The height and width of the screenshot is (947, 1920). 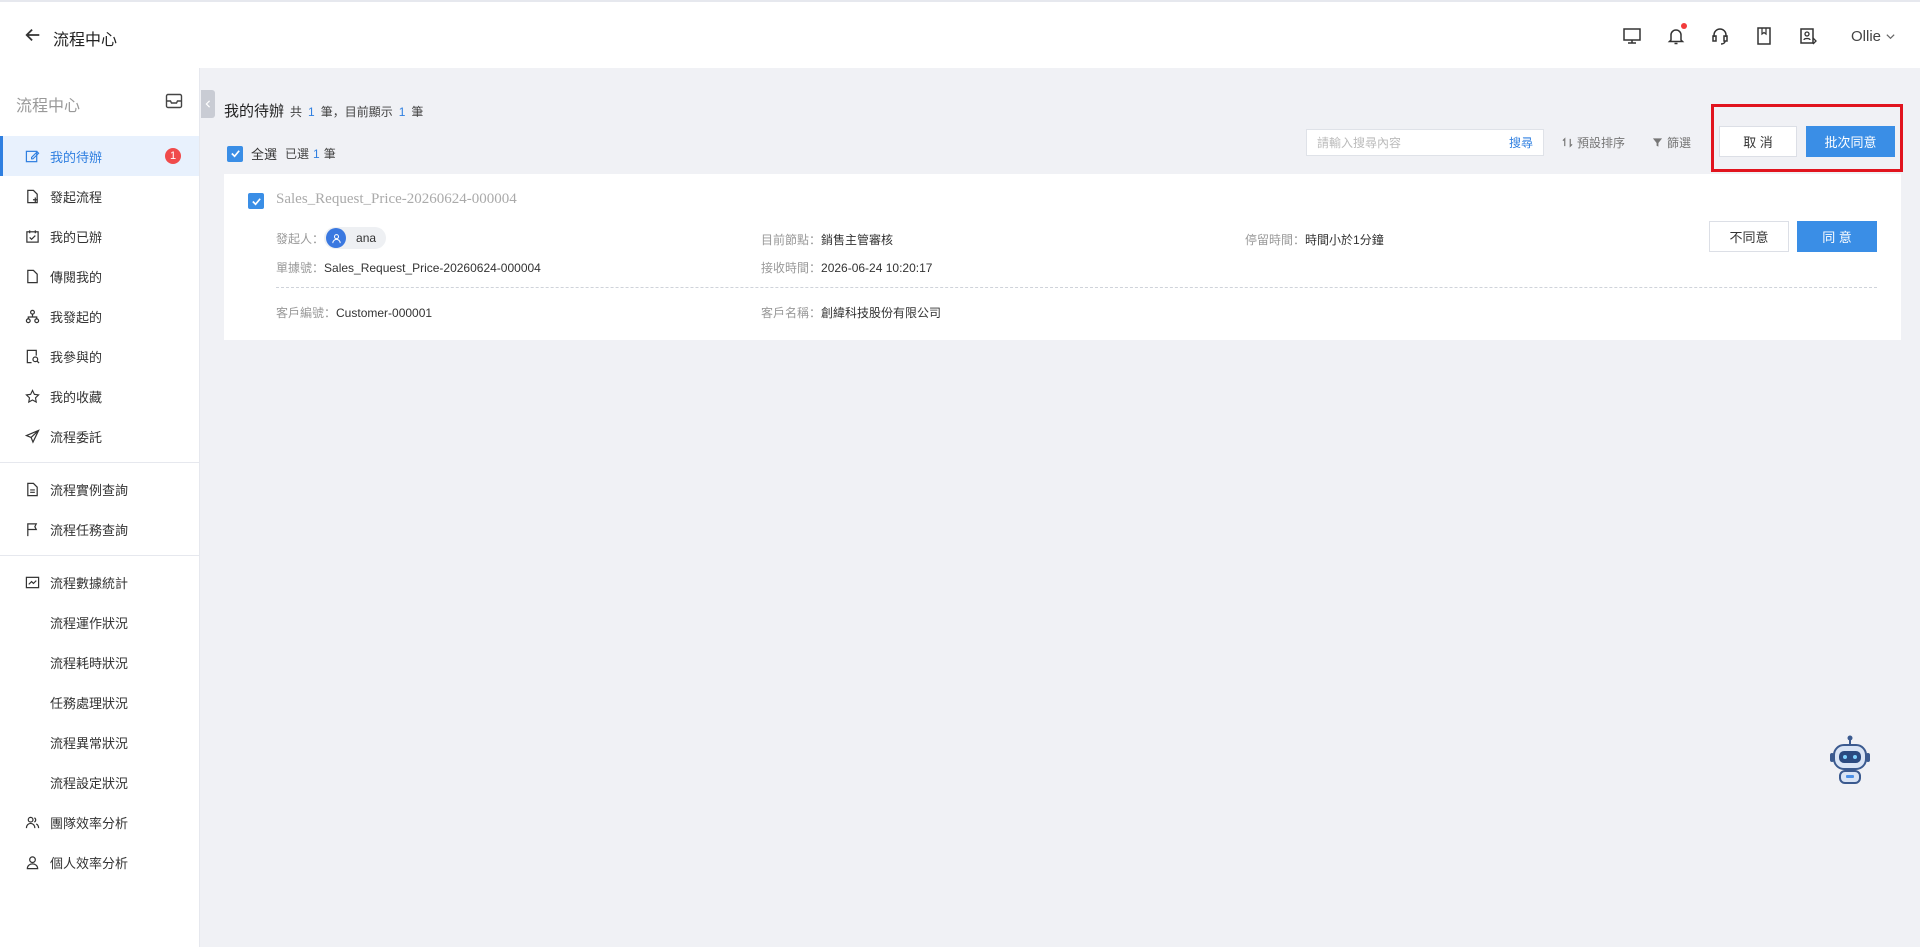 I want to click on sidebar-item-task-query: 流程任務查詢, so click(x=99, y=529).